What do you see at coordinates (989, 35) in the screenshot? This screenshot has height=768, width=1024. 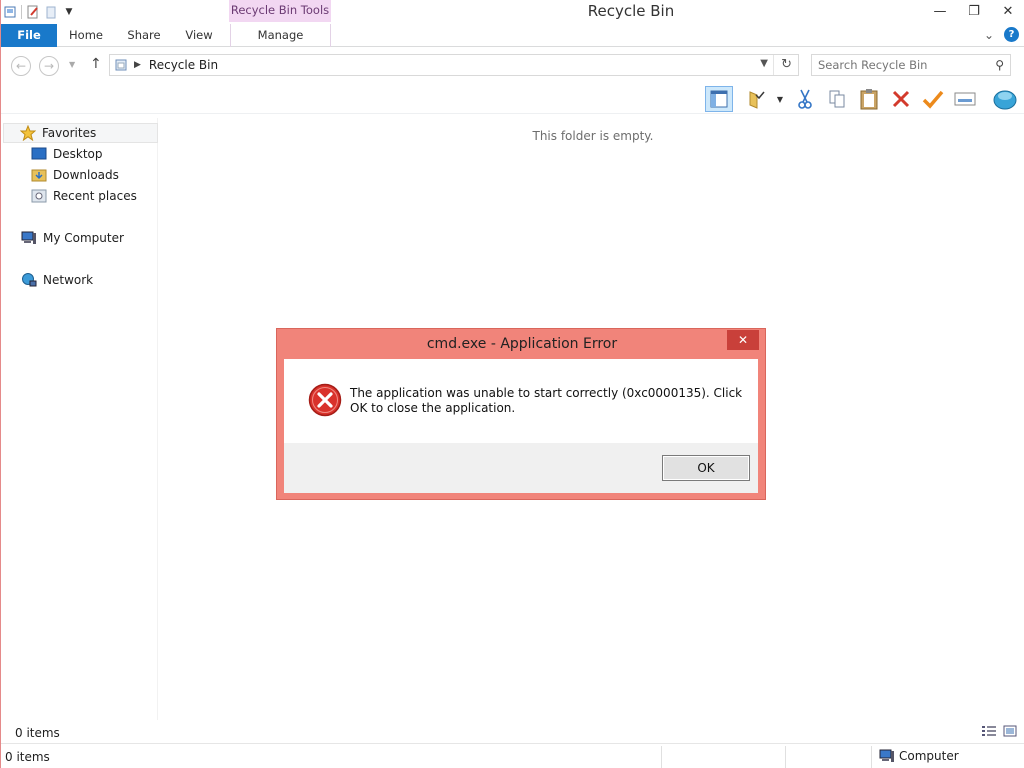 I see `expand-ribbon-icon: ⌄` at bounding box center [989, 35].